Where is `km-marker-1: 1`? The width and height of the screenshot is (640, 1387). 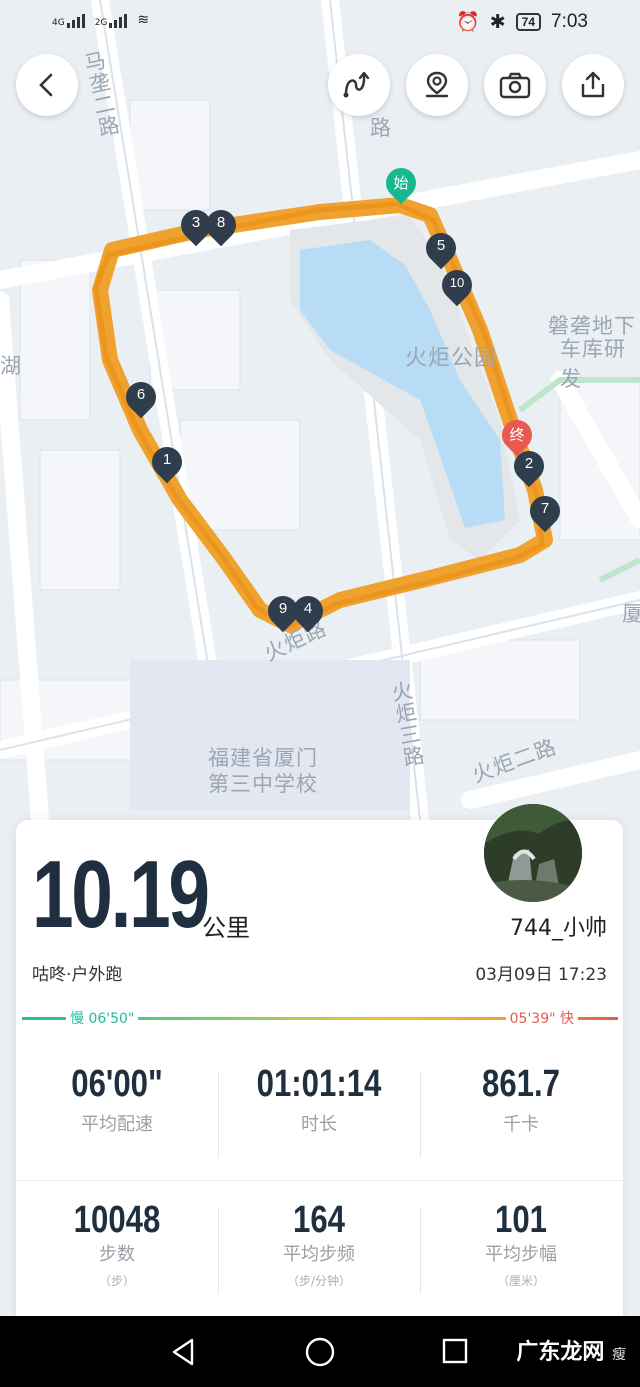
km-marker-1: 1 is located at coordinates (167, 463).